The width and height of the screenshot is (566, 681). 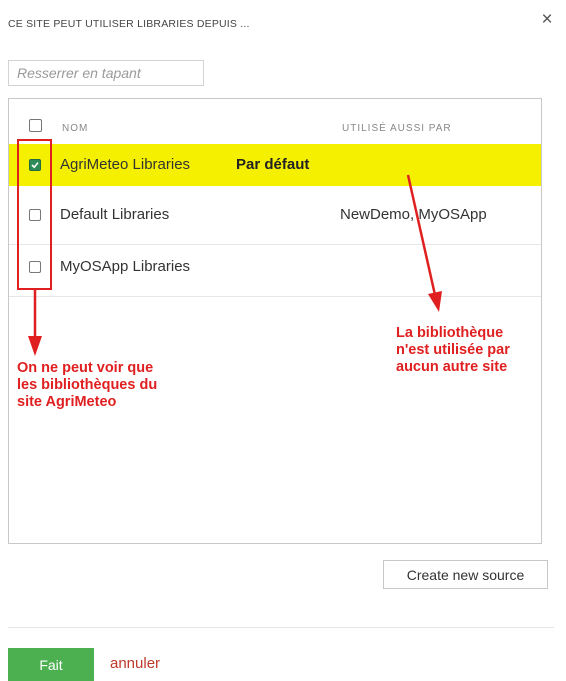 What do you see at coordinates (115, 214) in the screenshot?
I see `row-name: Default Libraries` at bounding box center [115, 214].